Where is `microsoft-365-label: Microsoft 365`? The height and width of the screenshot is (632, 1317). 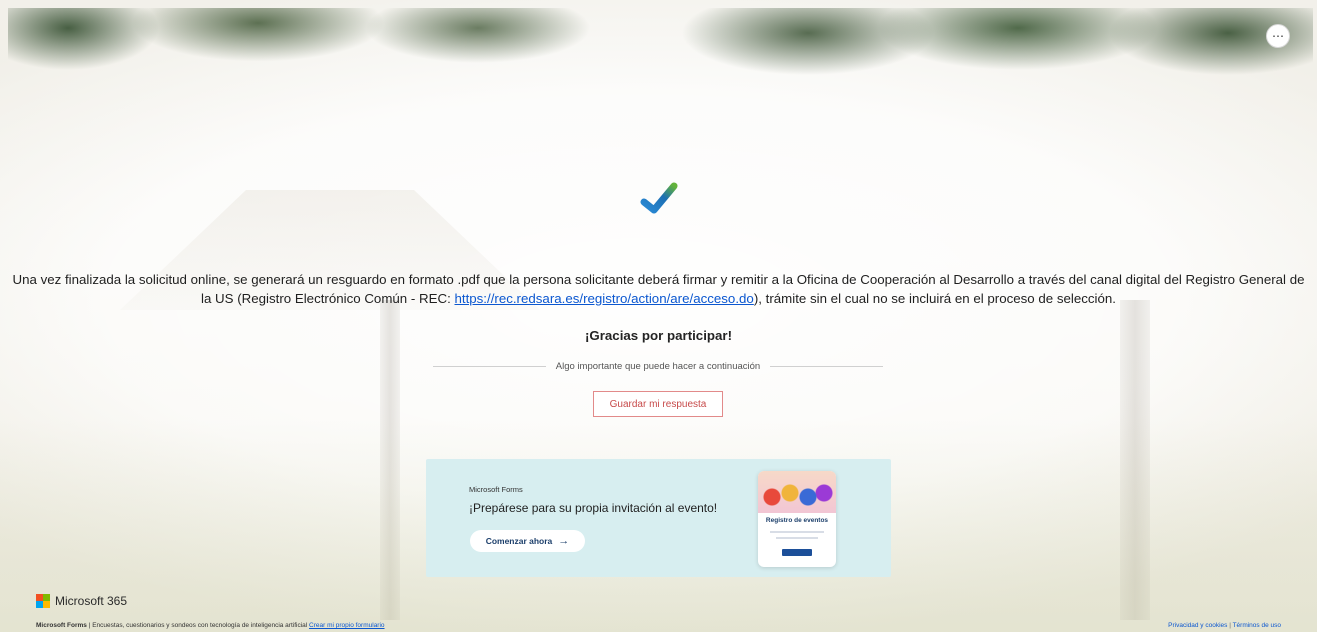 microsoft-365-label: Microsoft 365 is located at coordinates (91, 601).